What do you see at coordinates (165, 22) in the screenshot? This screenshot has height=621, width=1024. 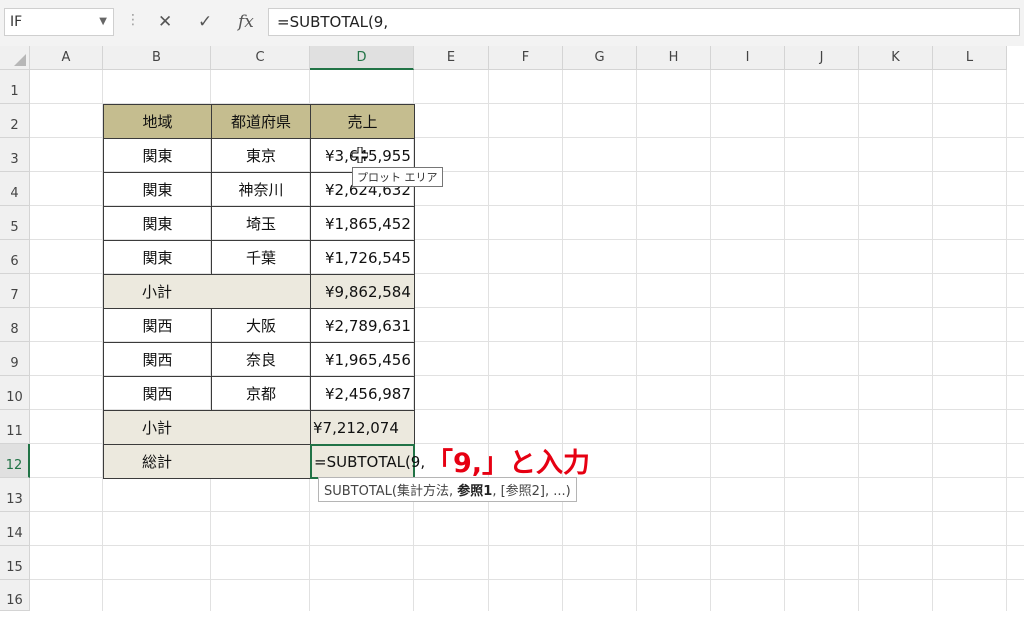 I see `cancel-icon: ✕` at bounding box center [165, 22].